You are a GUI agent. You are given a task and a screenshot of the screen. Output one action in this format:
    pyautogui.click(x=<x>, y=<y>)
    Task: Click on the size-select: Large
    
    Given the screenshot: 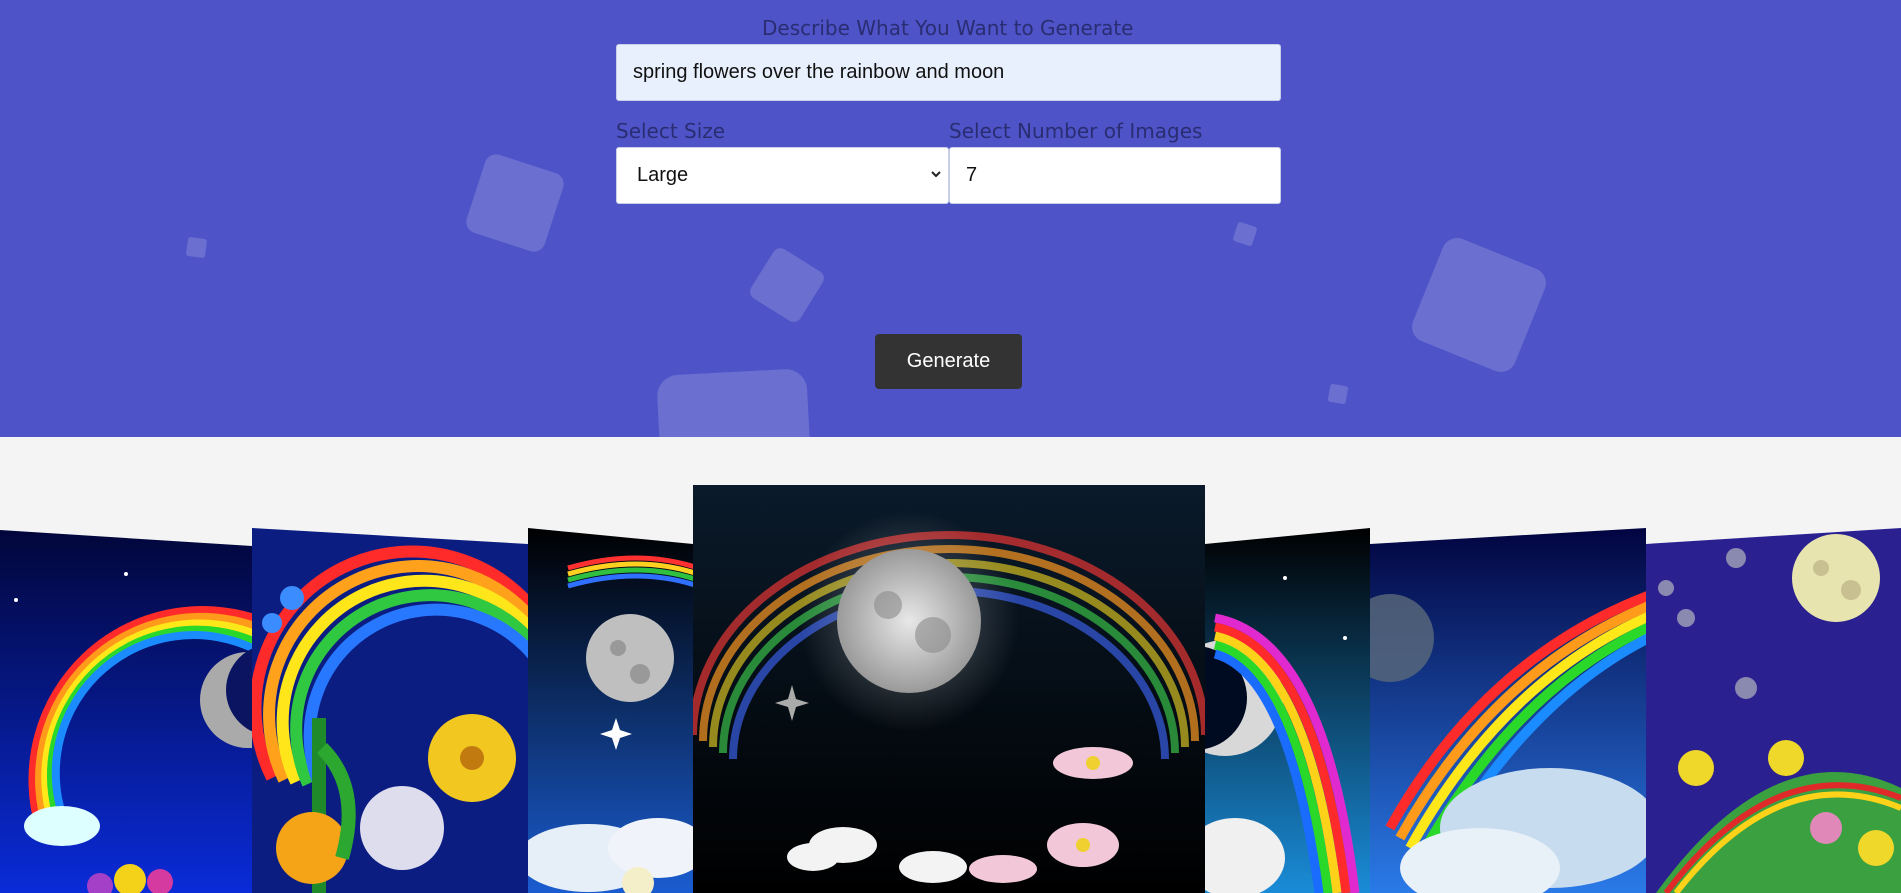 What is the action you would take?
    pyautogui.click(x=782, y=175)
    